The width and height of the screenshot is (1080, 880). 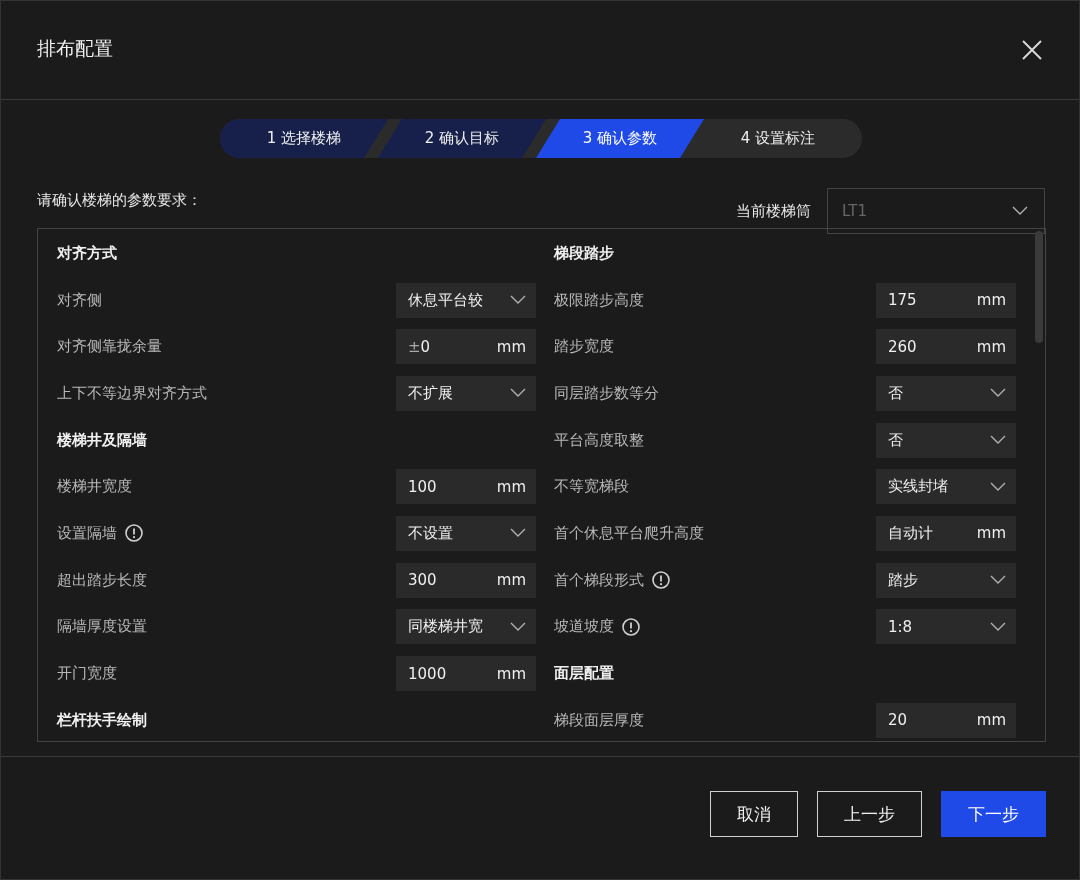 What do you see at coordinates (466, 393) in the screenshot?
I see `dropdown-select: 不扩展` at bounding box center [466, 393].